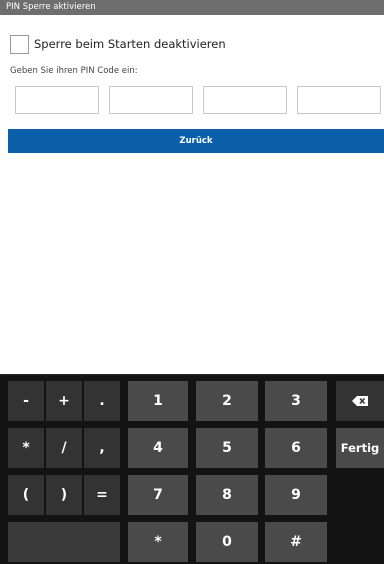  I want to click on key-period: ., so click(102, 401).